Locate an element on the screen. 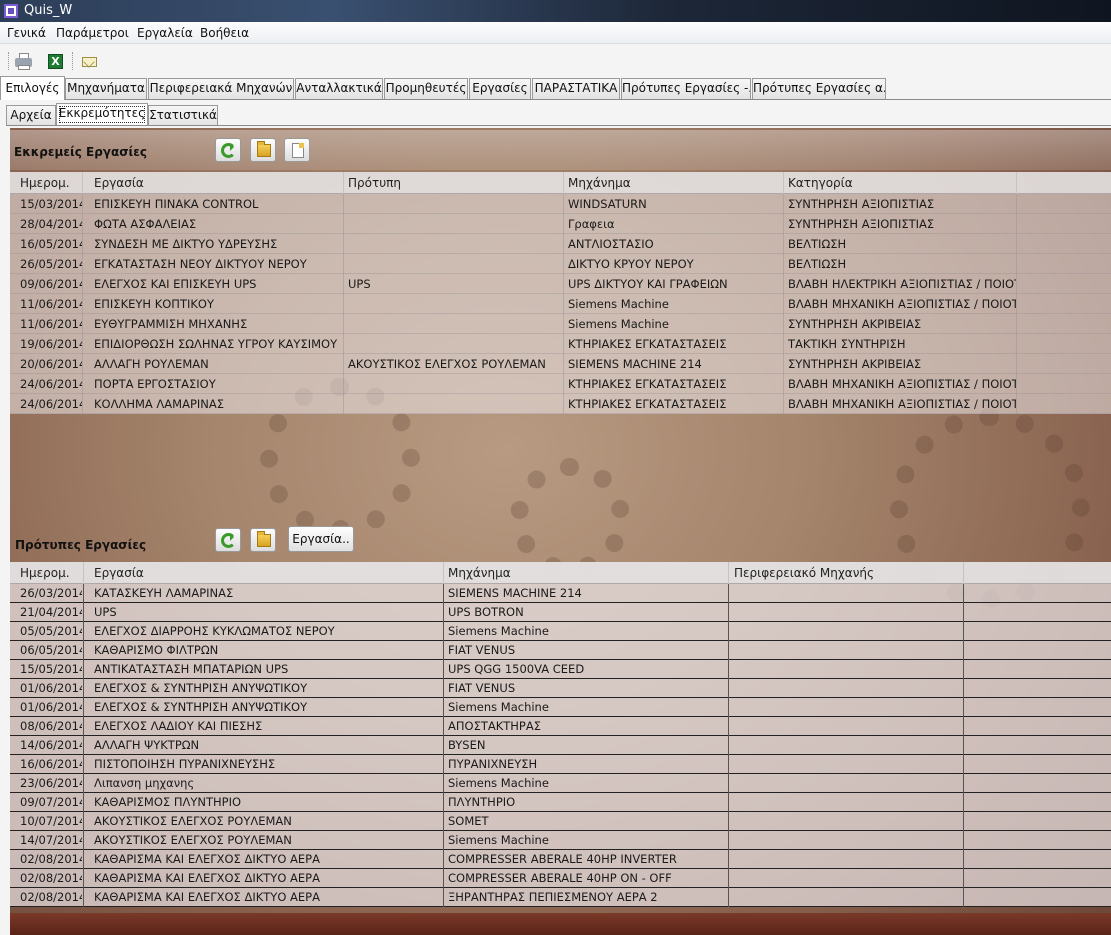 Image resolution: width=1111 pixels, height=935 pixels. cell-date: 01/06/2014 is located at coordinates (51, 688).